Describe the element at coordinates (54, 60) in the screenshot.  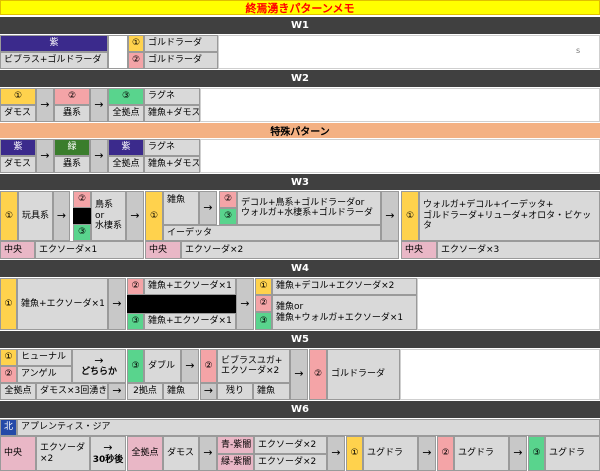
I see `w1-left-bottom: ビブラス+ゴルドラーダ` at that location.